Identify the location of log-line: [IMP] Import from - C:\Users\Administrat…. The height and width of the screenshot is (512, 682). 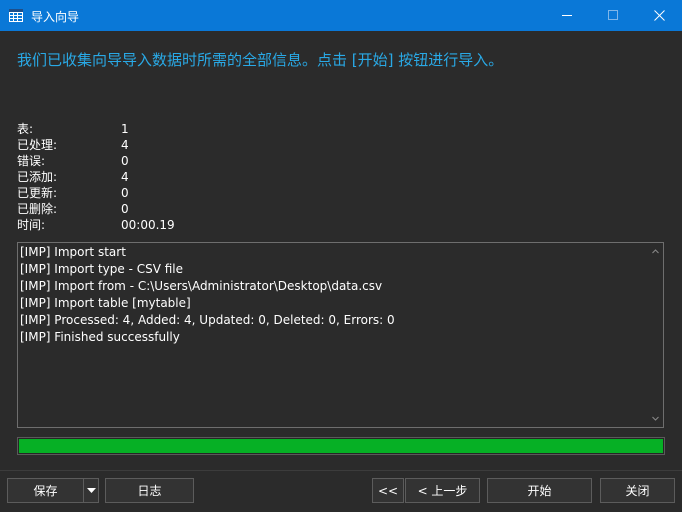
(201, 286).